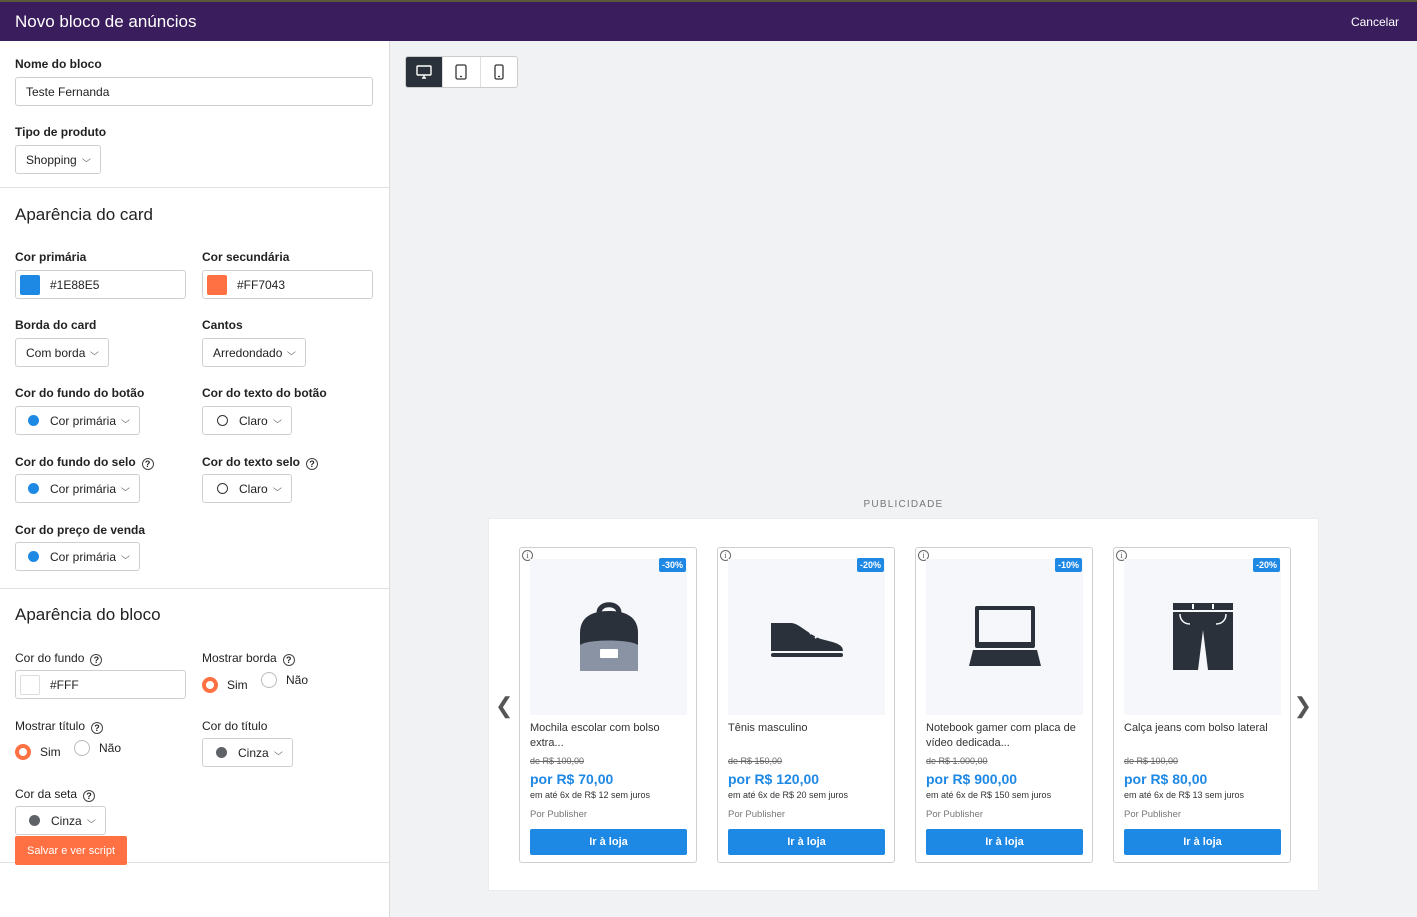 Image resolution: width=1417 pixels, height=917 pixels. I want to click on seal-bg-label: Cor do fundo do selo?, so click(84, 462).